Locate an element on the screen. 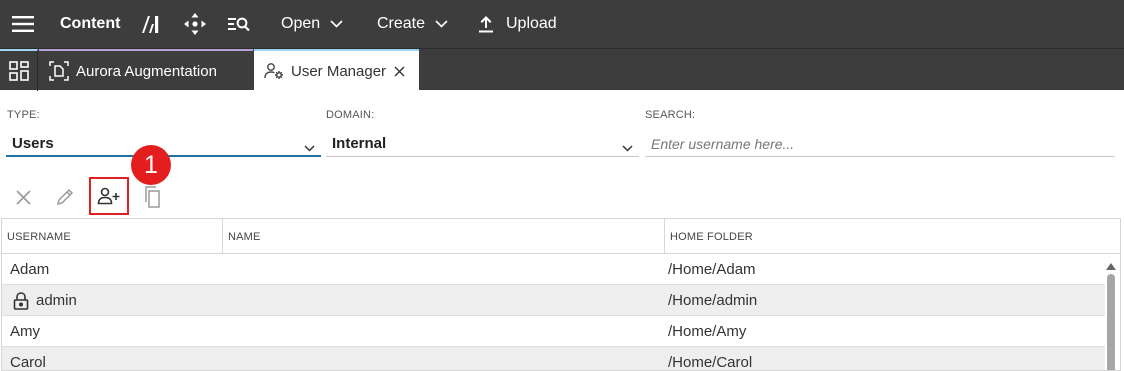 The height and width of the screenshot is (371, 1124). add-user-button is located at coordinates (109, 196).